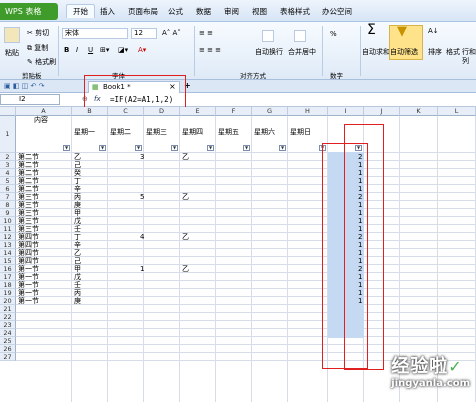 The width and height of the screenshot is (476, 402). I want to click on row-header-6: 6, so click(8, 189).